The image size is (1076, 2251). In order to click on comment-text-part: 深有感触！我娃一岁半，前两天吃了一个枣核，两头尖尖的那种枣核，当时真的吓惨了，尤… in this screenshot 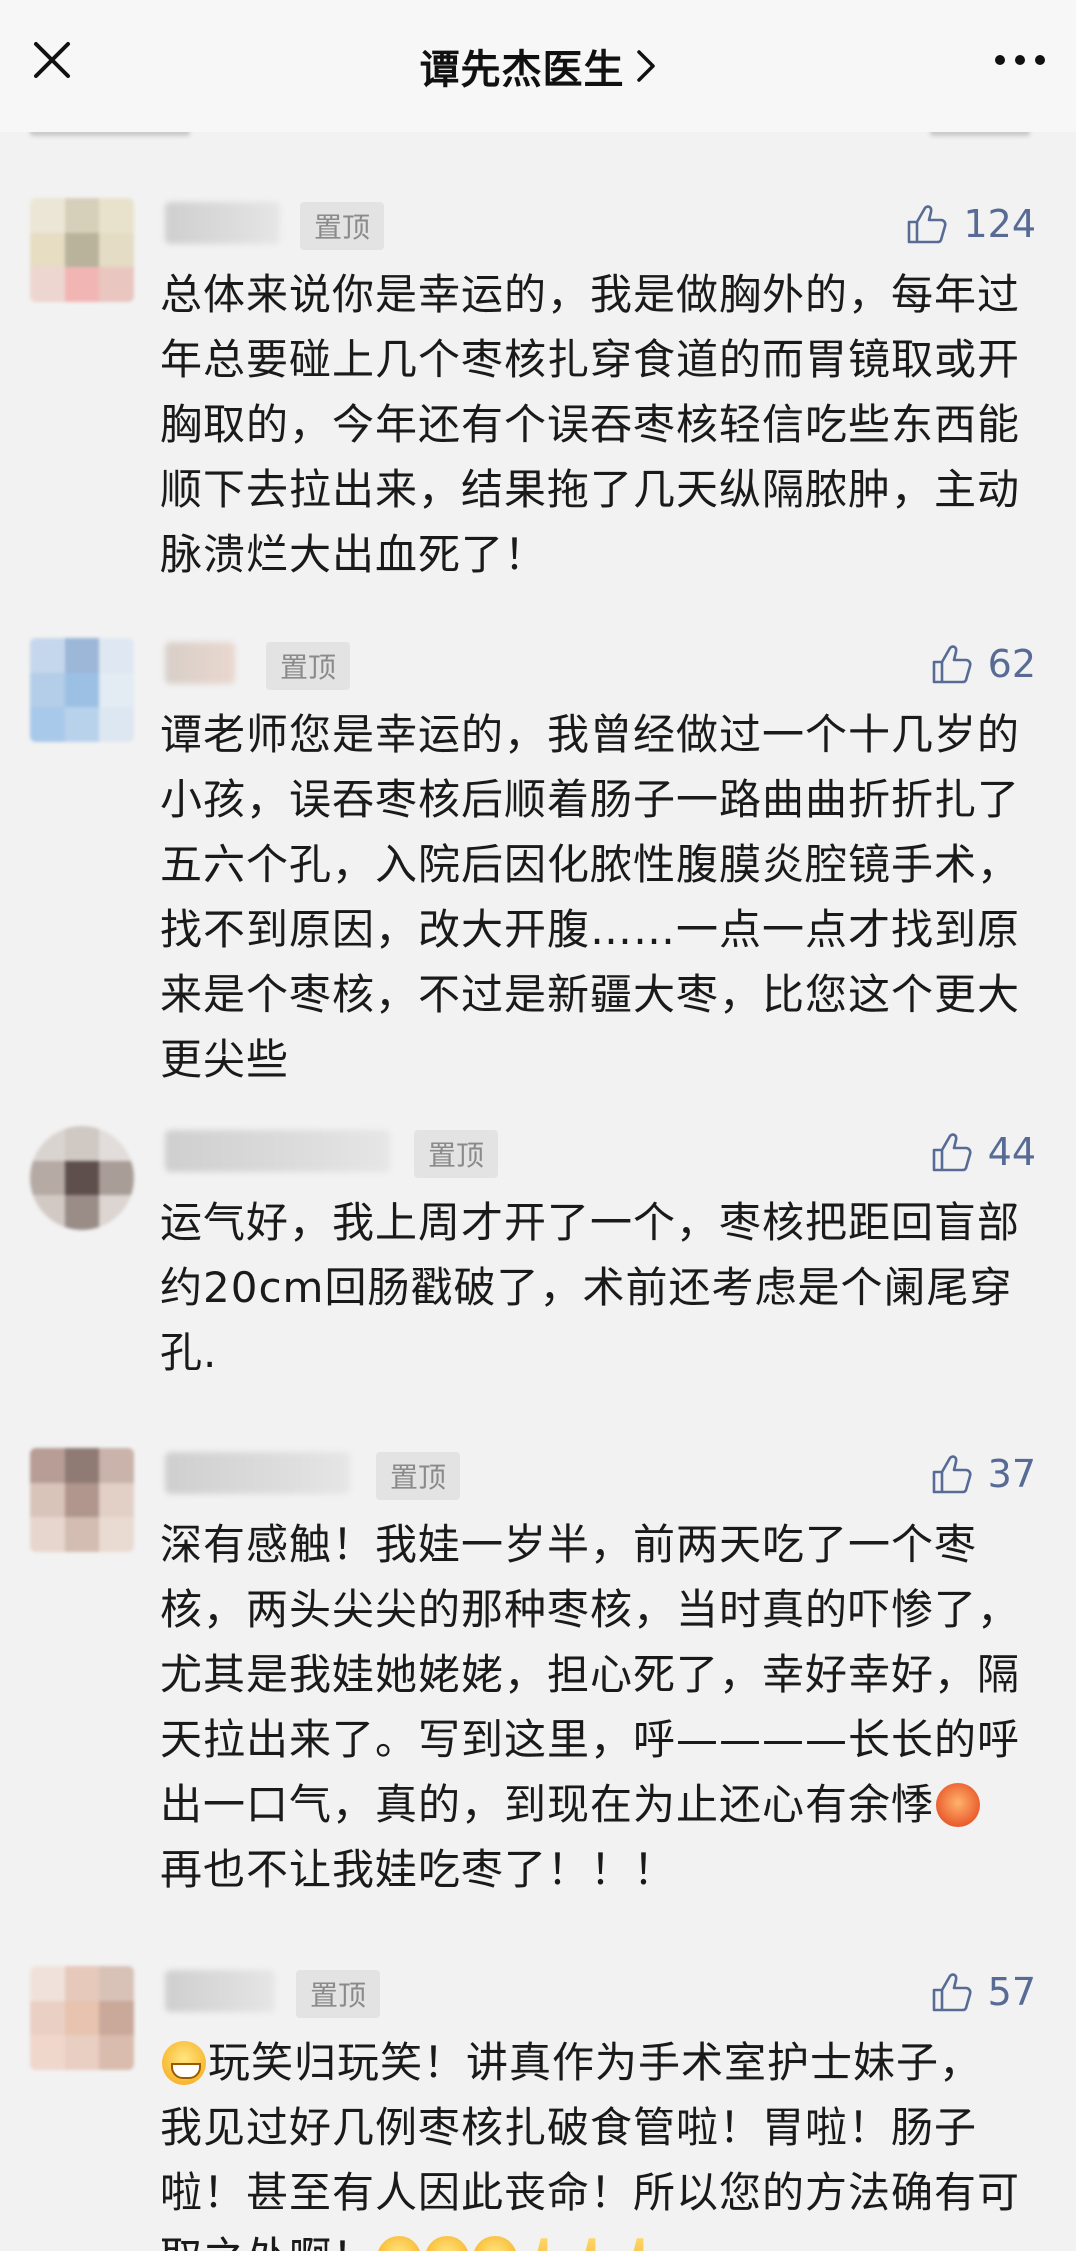, I will do `click(590, 1674)`.